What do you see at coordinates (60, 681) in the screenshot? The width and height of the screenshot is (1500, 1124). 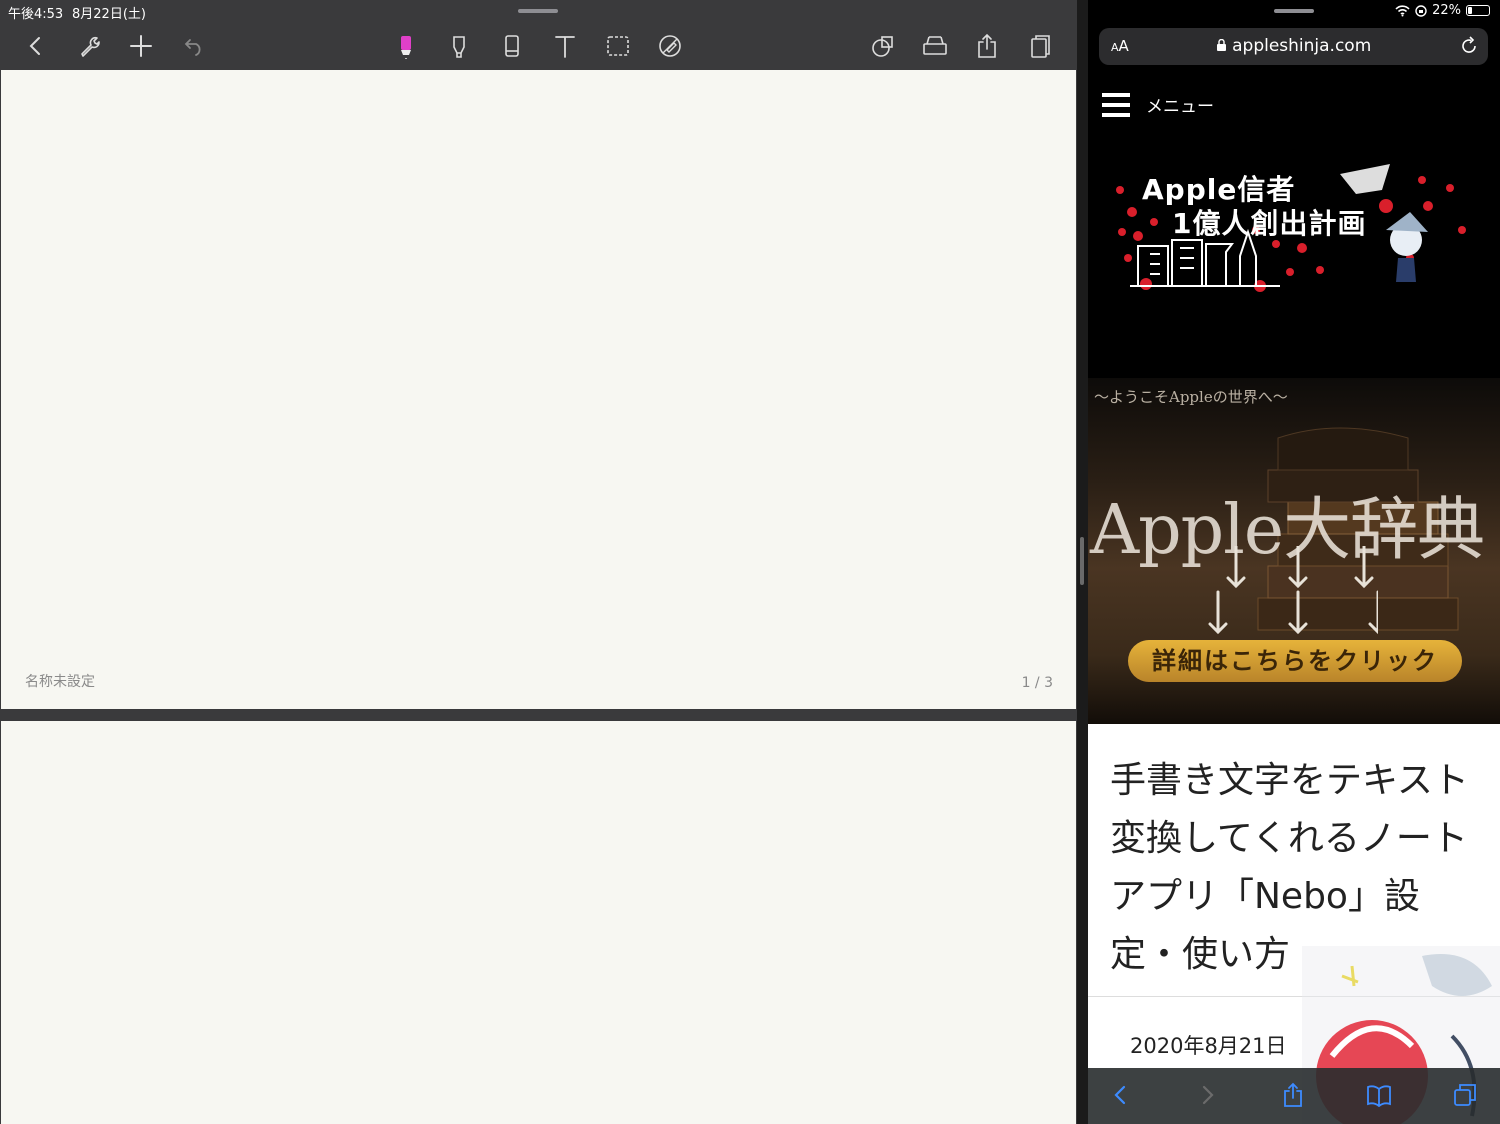 I see `document-title: 名称未設定` at bounding box center [60, 681].